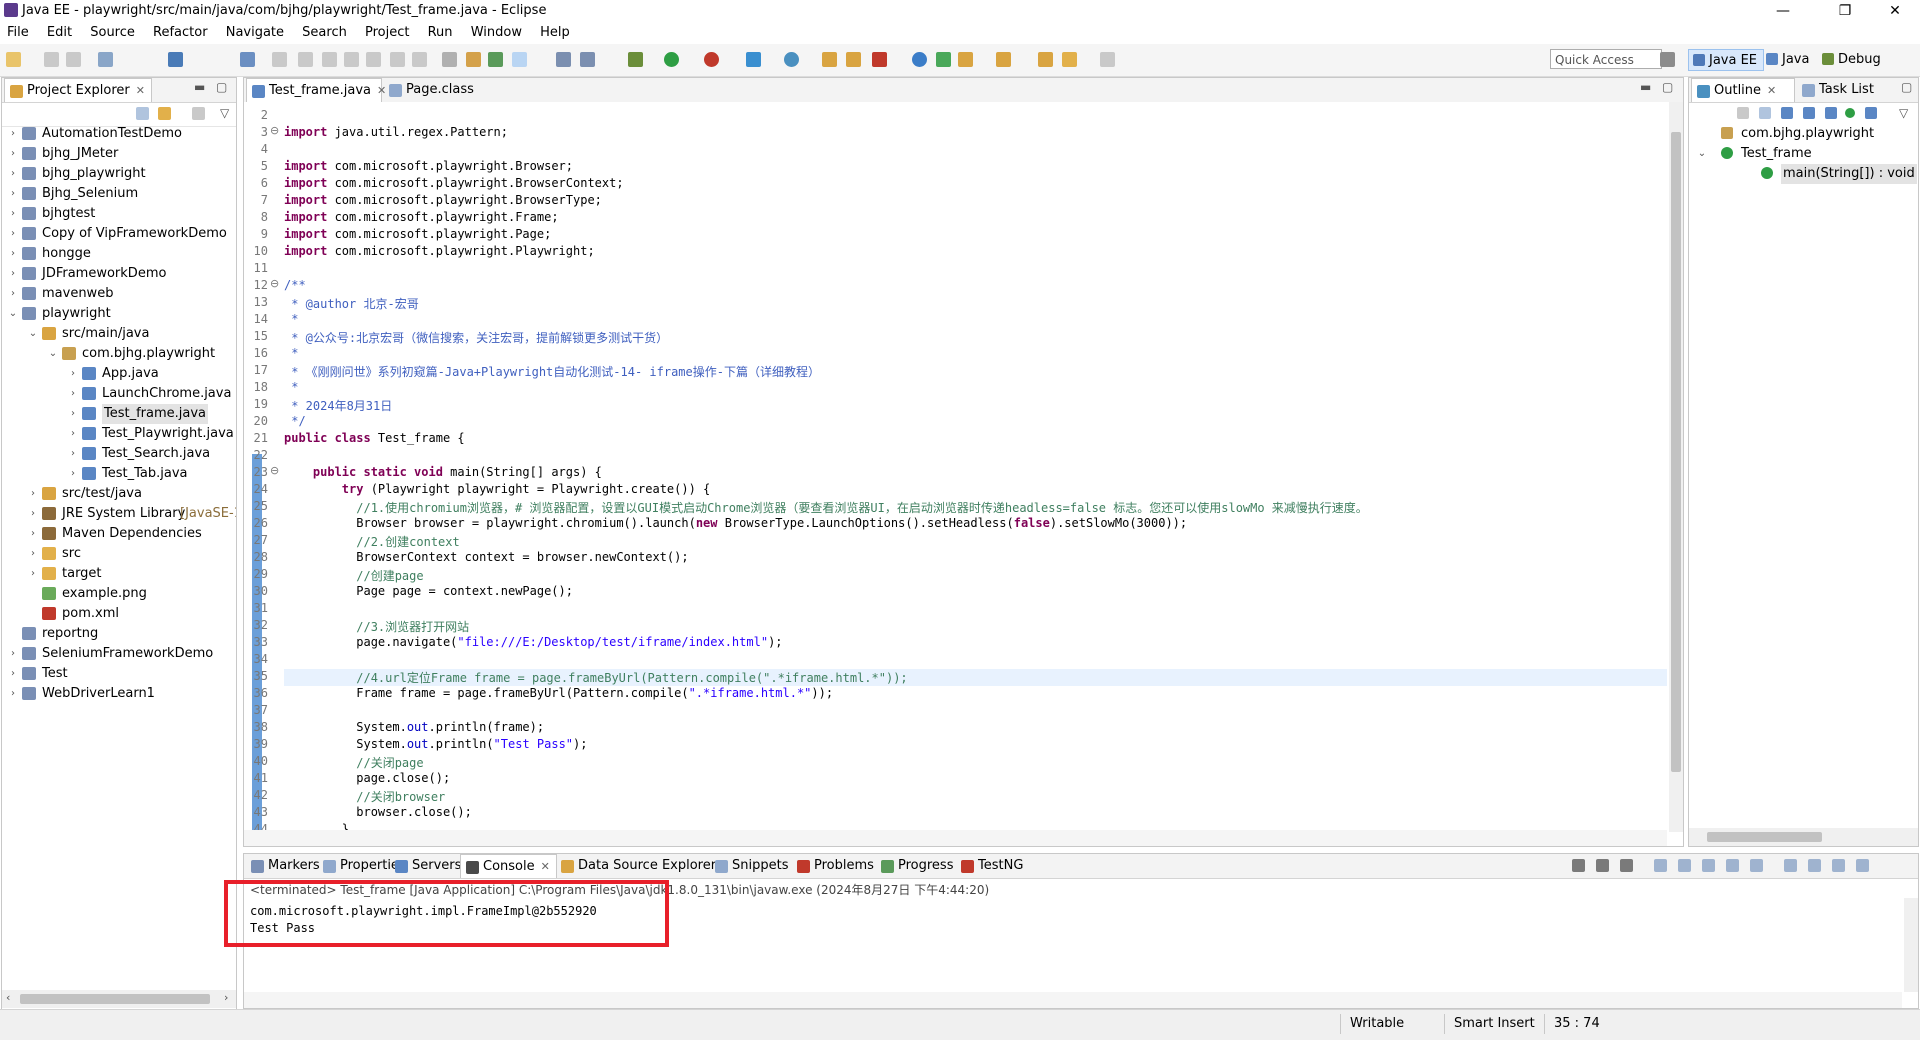 This screenshot has height=1040, width=1920. What do you see at coordinates (635, 59) in the screenshot?
I see `debug-icon` at bounding box center [635, 59].